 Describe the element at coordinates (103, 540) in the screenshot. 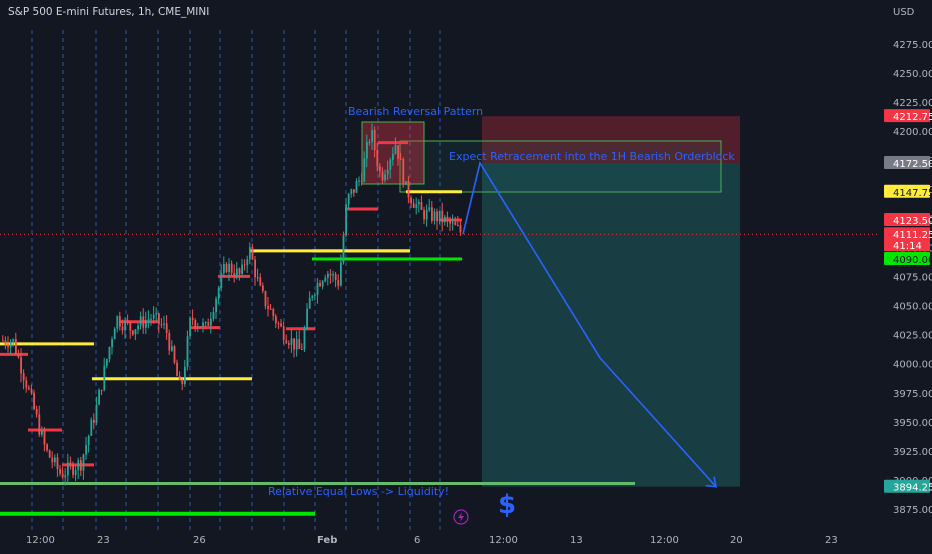

I see `time-tick-label: 23` at that location.